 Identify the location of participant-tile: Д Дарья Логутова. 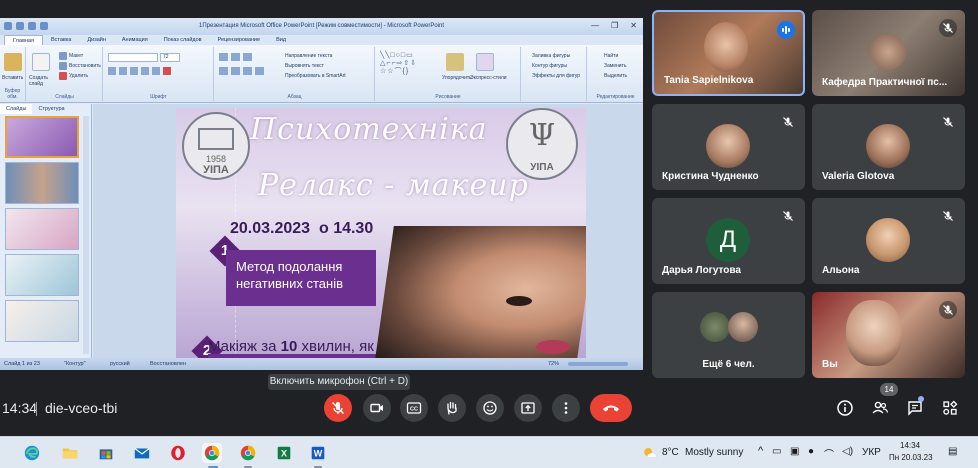
(728, 241).